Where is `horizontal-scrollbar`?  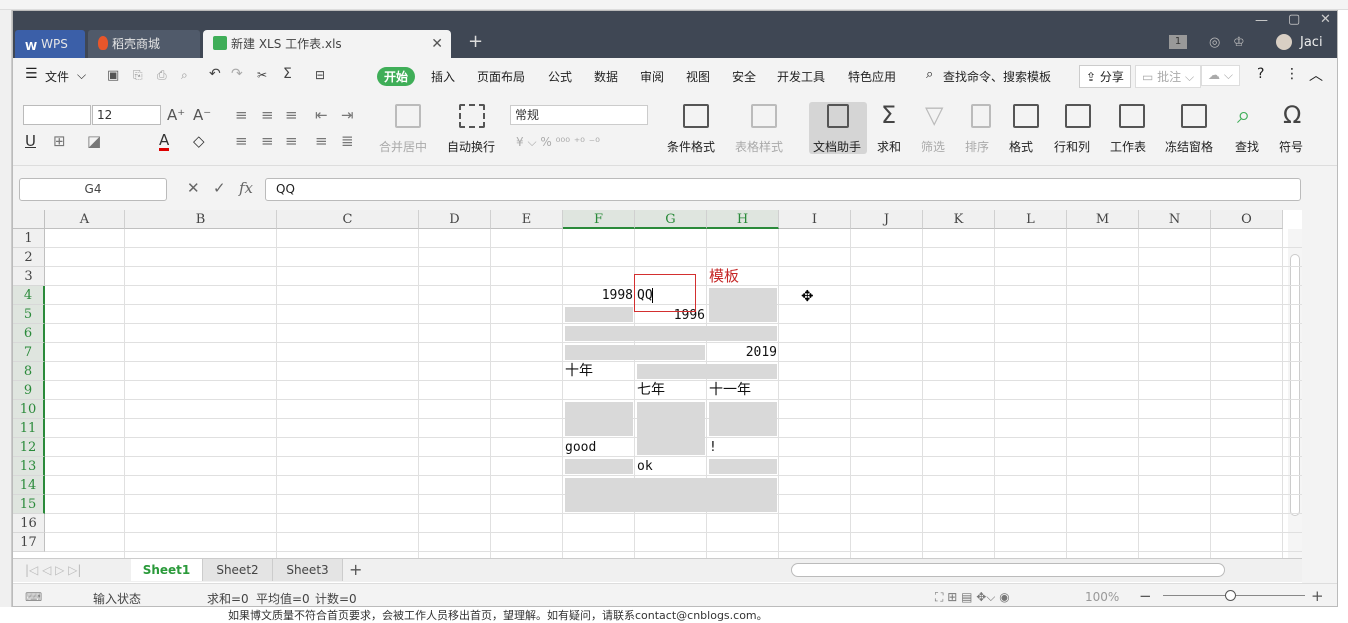
horizontal-scrollbar is located at coordinates (1008, 570).